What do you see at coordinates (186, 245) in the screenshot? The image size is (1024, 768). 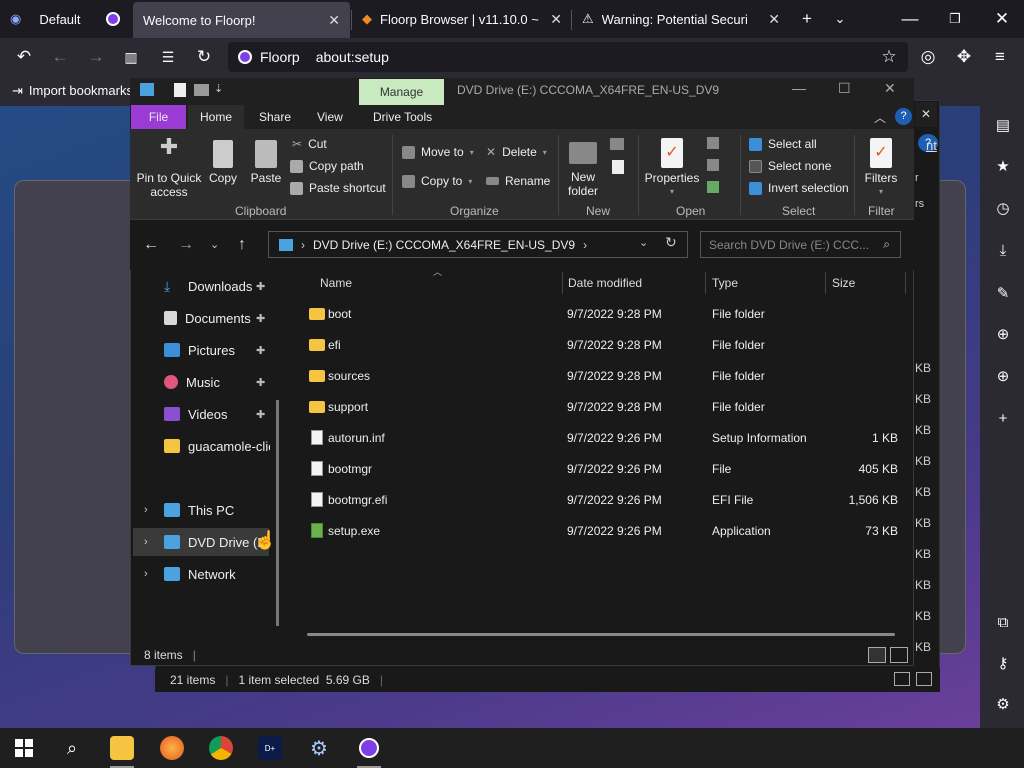 I see `forward-arrow-icon: →` at bounding box center [186, 245].